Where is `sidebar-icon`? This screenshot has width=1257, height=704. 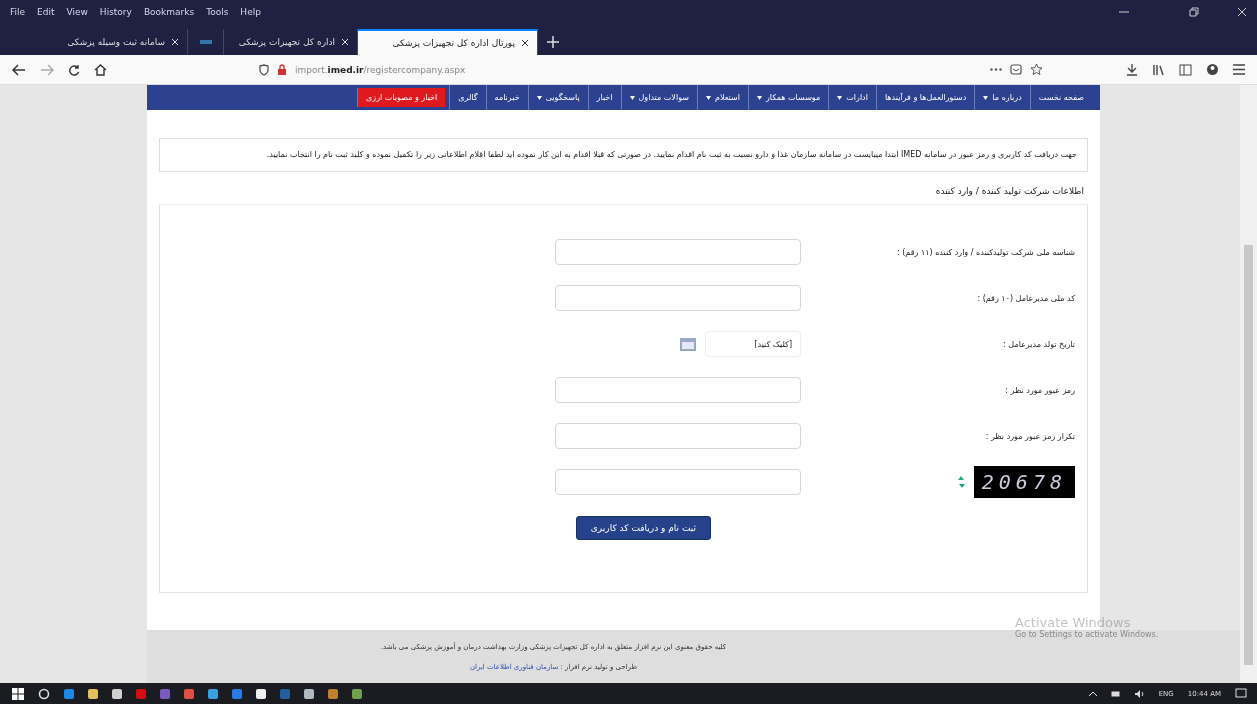
sidebar-icon is located at coordinates (1185, 69).